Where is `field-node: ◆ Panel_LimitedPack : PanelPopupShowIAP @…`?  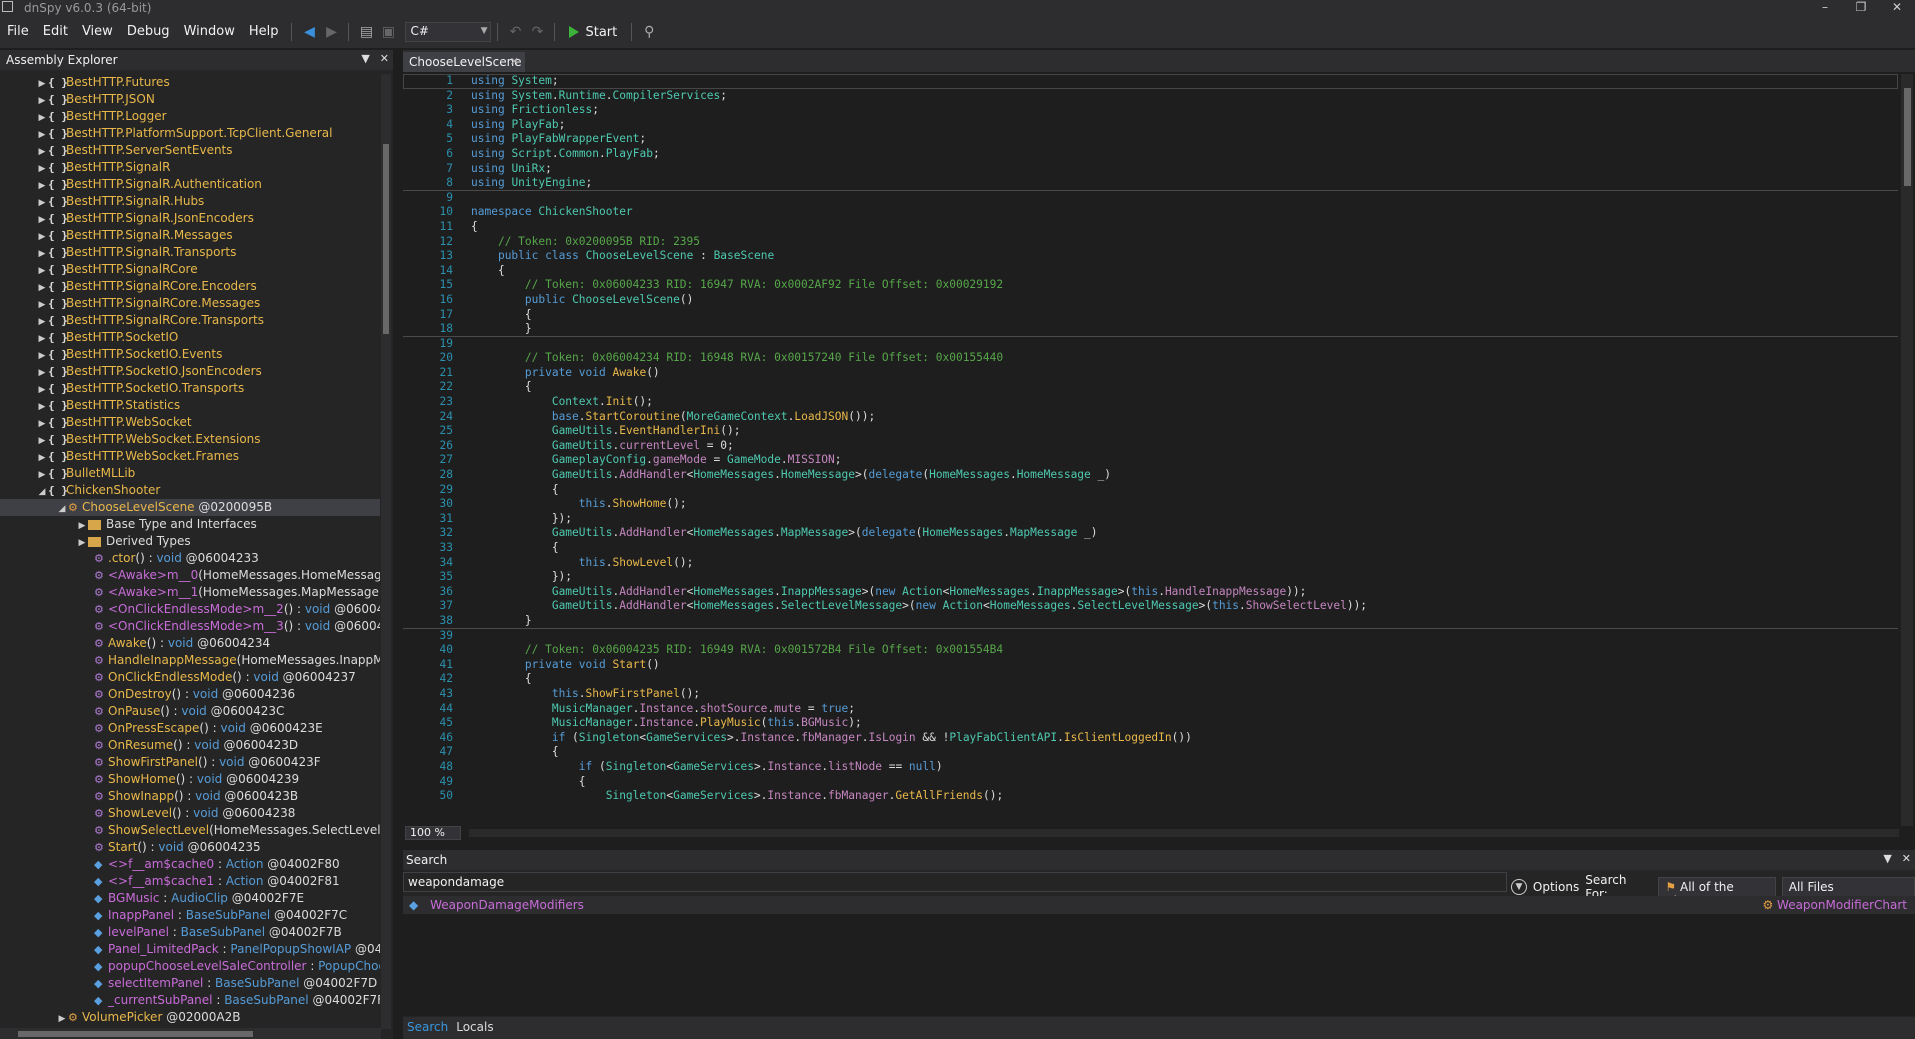
field-node: ◆ Panel_LimitedPack : PanelPopupShowIAP @… is located at coordinates (190, 949).